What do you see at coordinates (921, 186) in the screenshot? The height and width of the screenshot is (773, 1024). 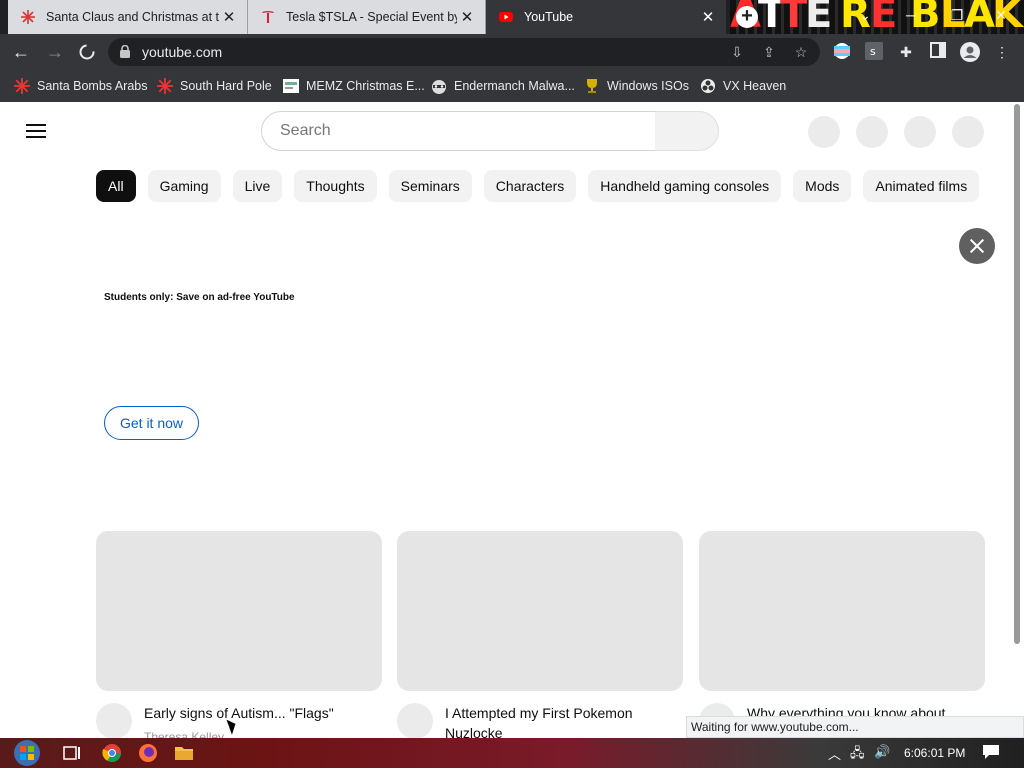 I see `chip-animated-films: Animated films` at bounding box center [921, 186].